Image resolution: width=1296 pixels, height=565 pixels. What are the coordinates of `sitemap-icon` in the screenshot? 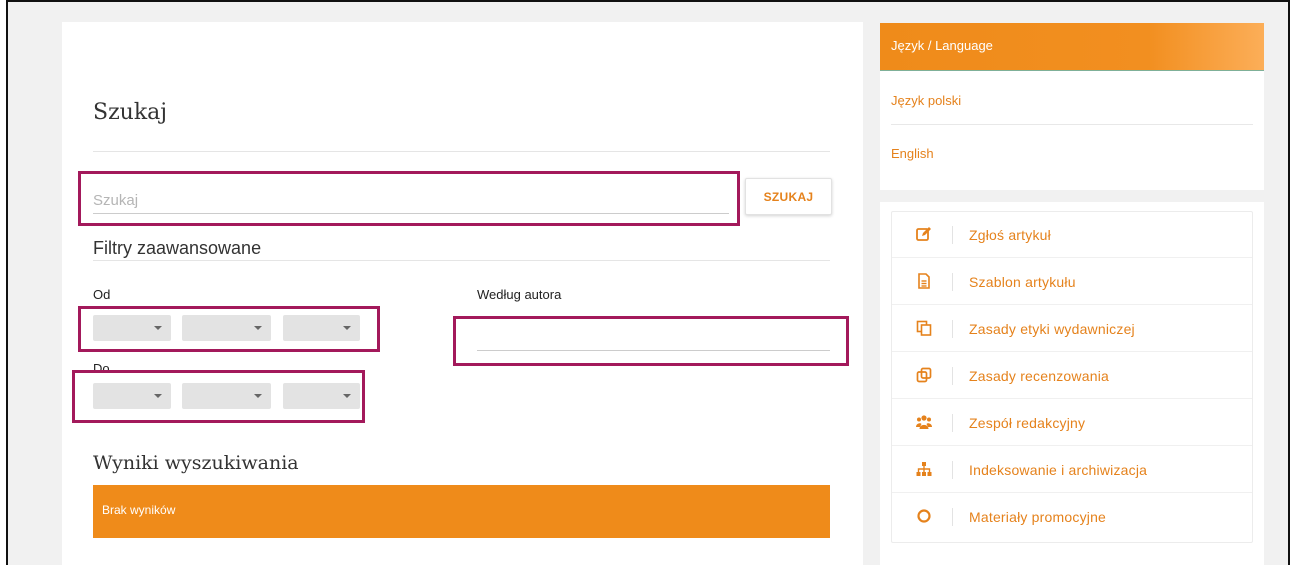 It's located at (924, 469).